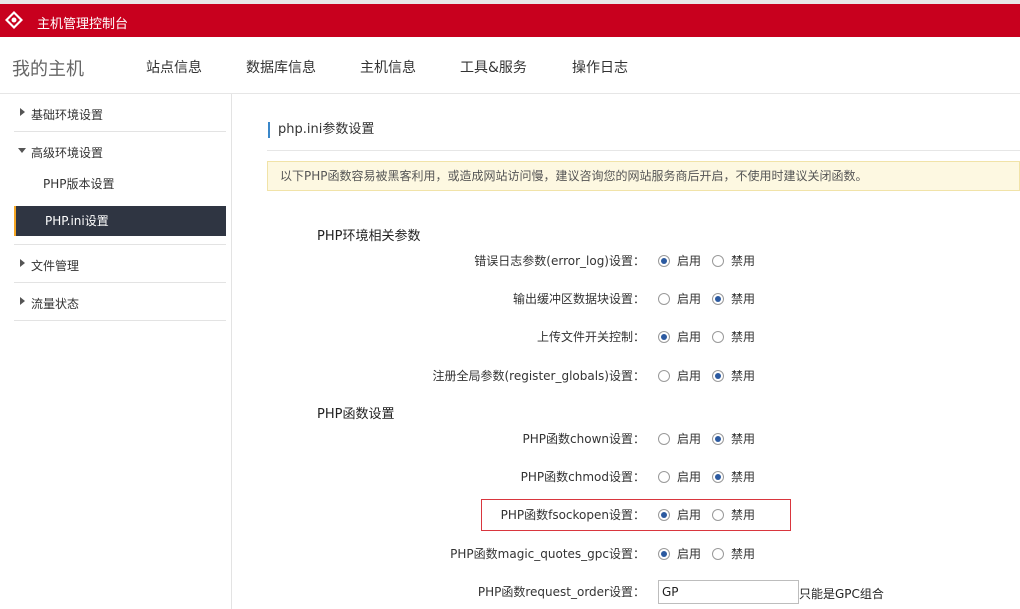 The image size is (1020, 609). I want to click on setting-row-error-log: 错误日志参数(error_log)设置： 启用 禁用, so click(626, 260).